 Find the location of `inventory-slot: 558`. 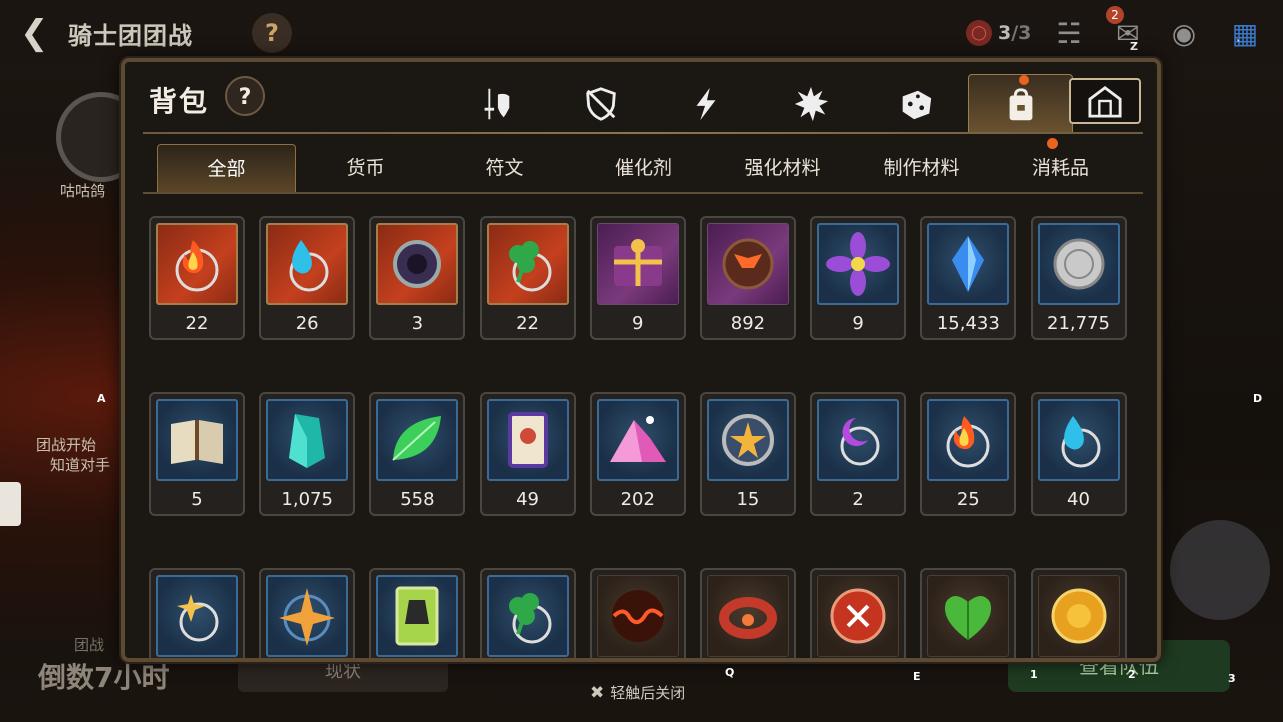

inventory-slot: 558 is located at coordinates (417, 454).